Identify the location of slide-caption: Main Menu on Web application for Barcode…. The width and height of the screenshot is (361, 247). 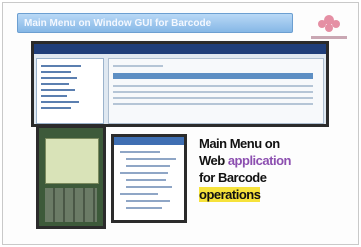
(274, 169).